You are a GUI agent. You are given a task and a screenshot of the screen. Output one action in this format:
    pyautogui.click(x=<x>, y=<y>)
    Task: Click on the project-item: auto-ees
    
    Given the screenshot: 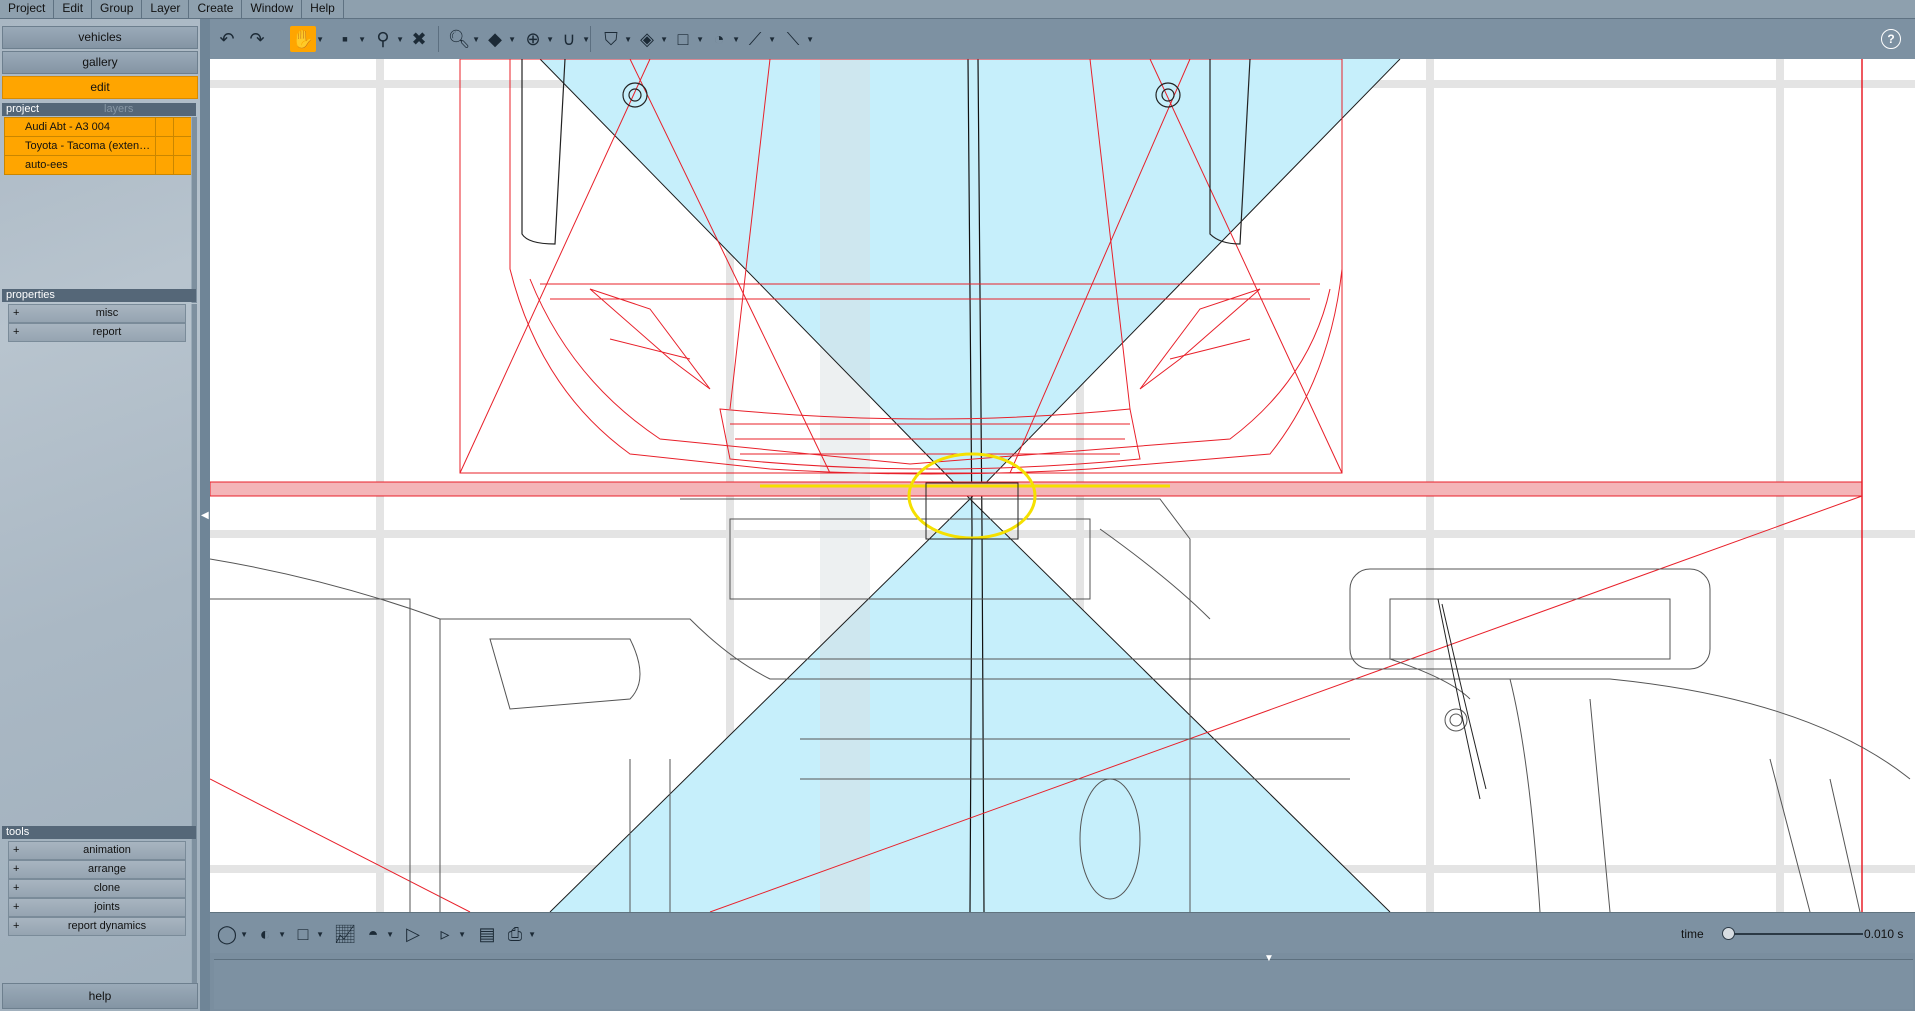 What is the action you would take?
    pyautogui.click(x=98, y=165)
    